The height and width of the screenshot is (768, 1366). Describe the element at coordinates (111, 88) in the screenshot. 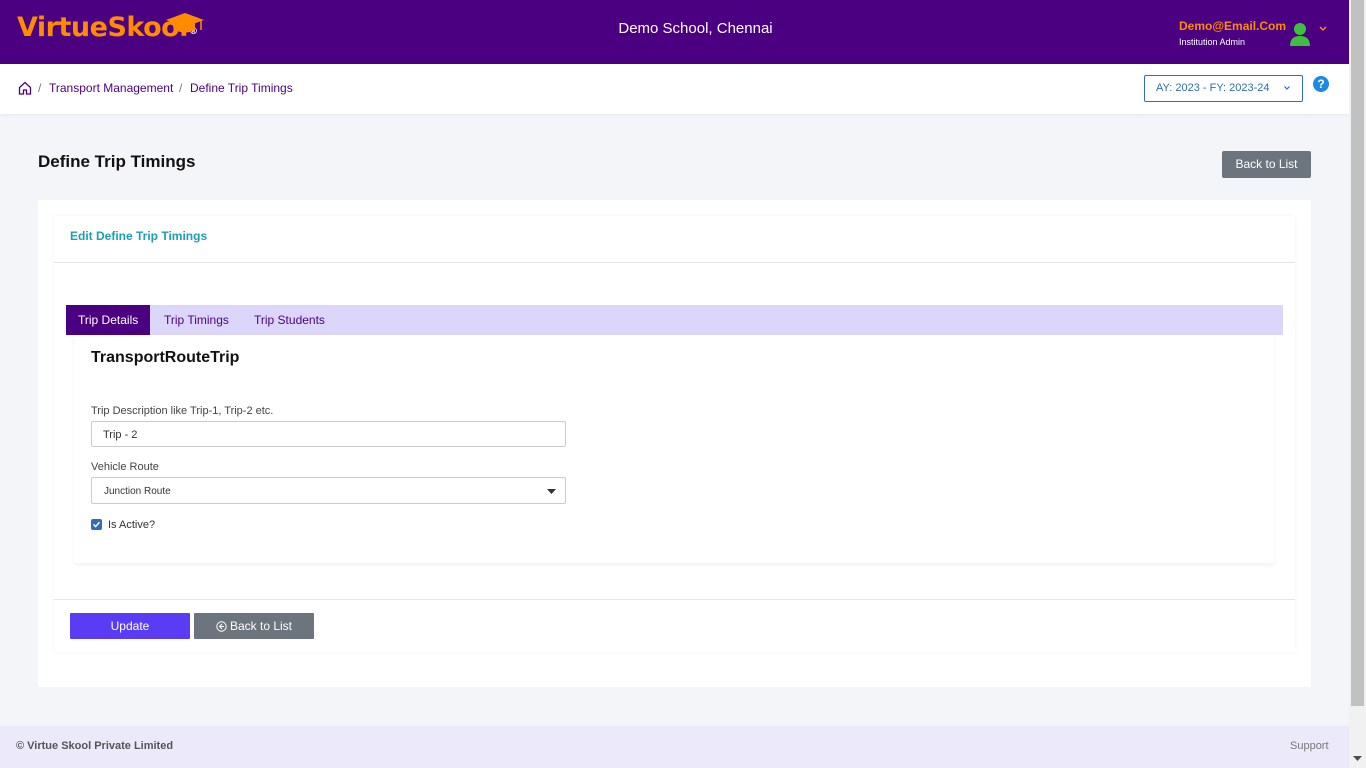

I see `breadcrumb-item-transport-management: Transport Management` at that location.